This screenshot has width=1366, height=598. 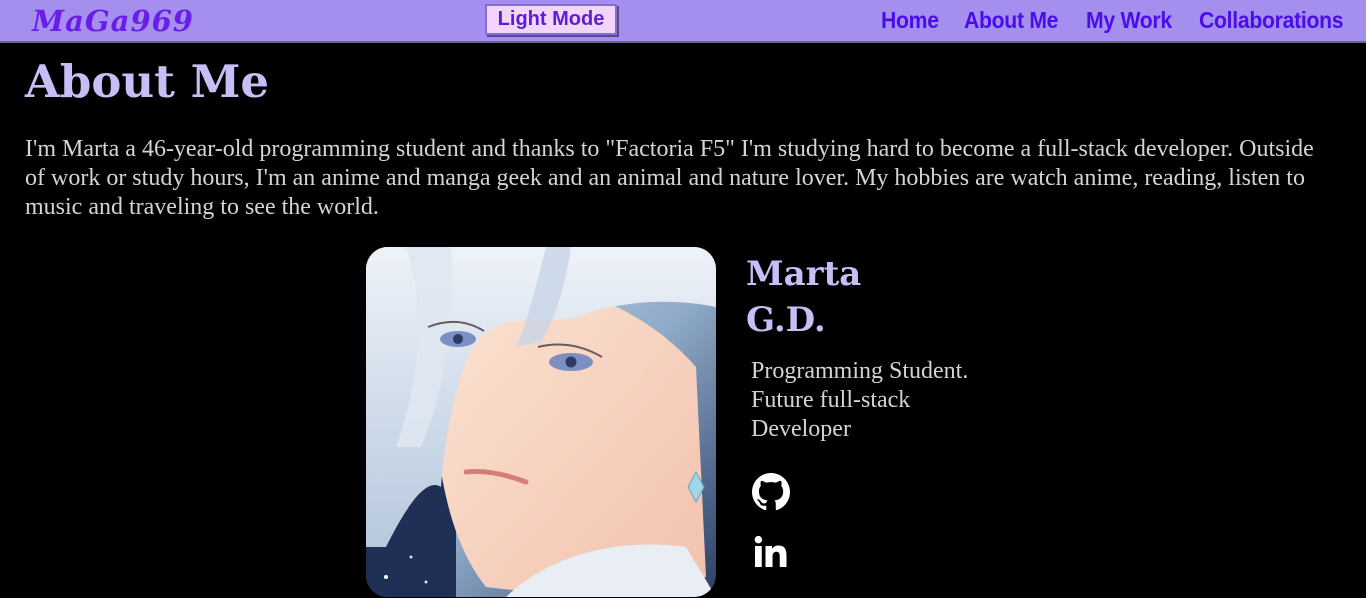 What do you see at coordinates (551, 19) in the screenshot?
I see `light-mode-button: Light Mode` at bounding box center [551, 19].